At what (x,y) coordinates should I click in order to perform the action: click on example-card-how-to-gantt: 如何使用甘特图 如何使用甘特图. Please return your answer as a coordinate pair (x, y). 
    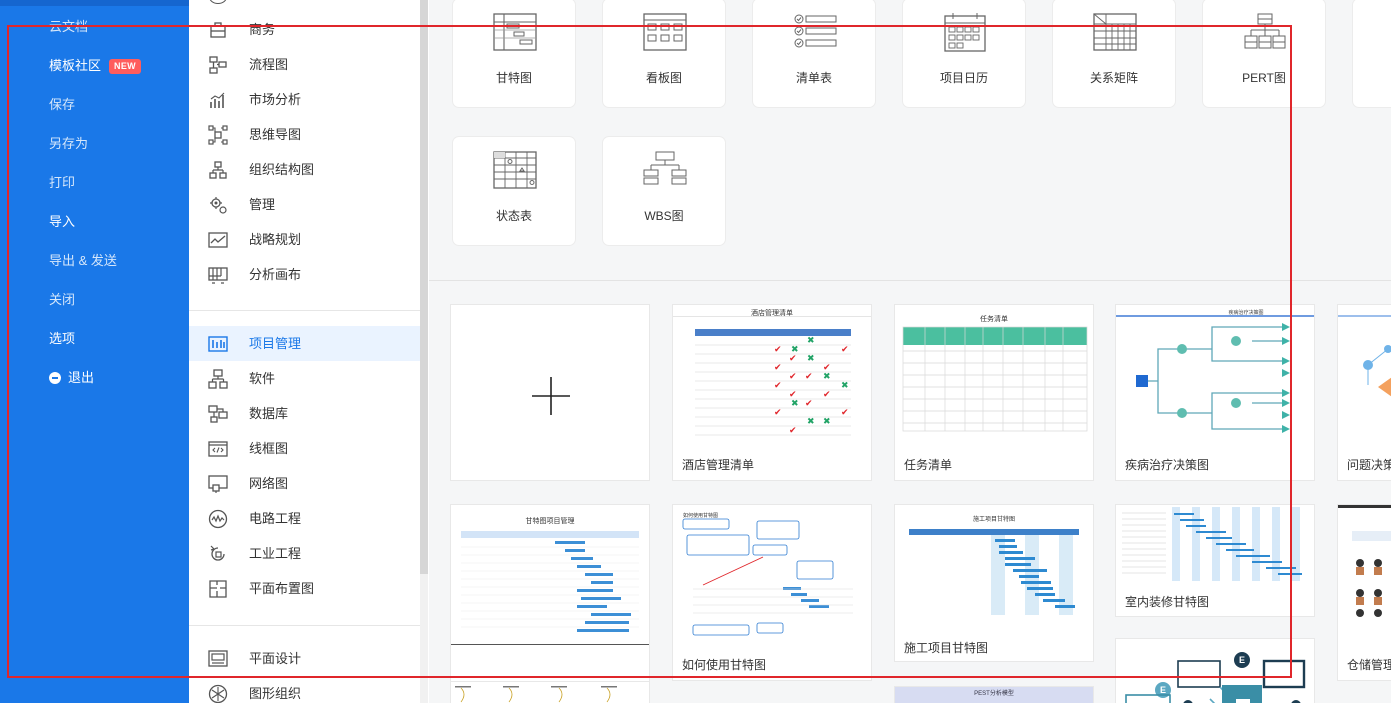
    Looking at the image, I should click on (772, 592).